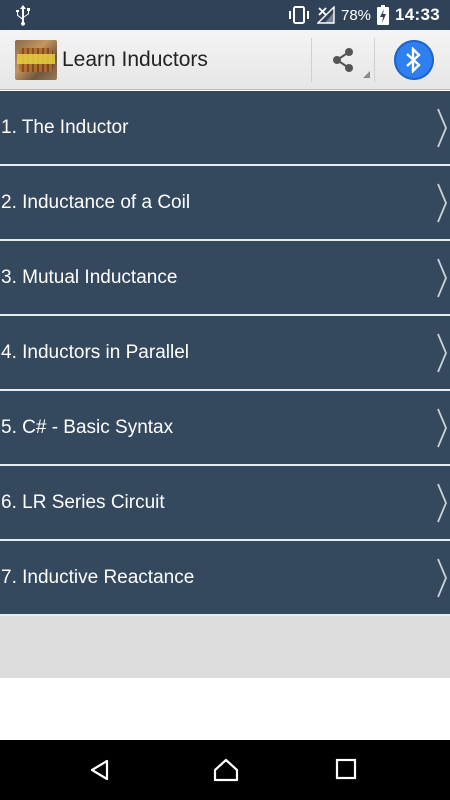 Image resolution: width=450 pixels, height=800 pixels. What do you see at coordinates (100, 770) in the screenshot?
I see `back-icon` at bounding box center [100, 770].